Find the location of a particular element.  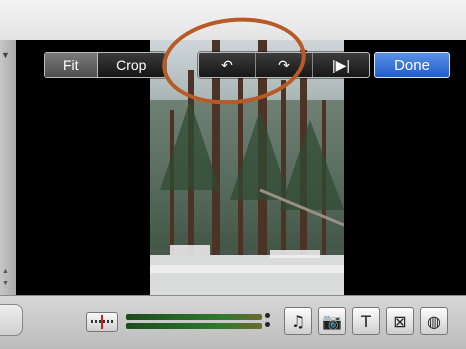

bottom-left-button is located at coordinates (11, 320).